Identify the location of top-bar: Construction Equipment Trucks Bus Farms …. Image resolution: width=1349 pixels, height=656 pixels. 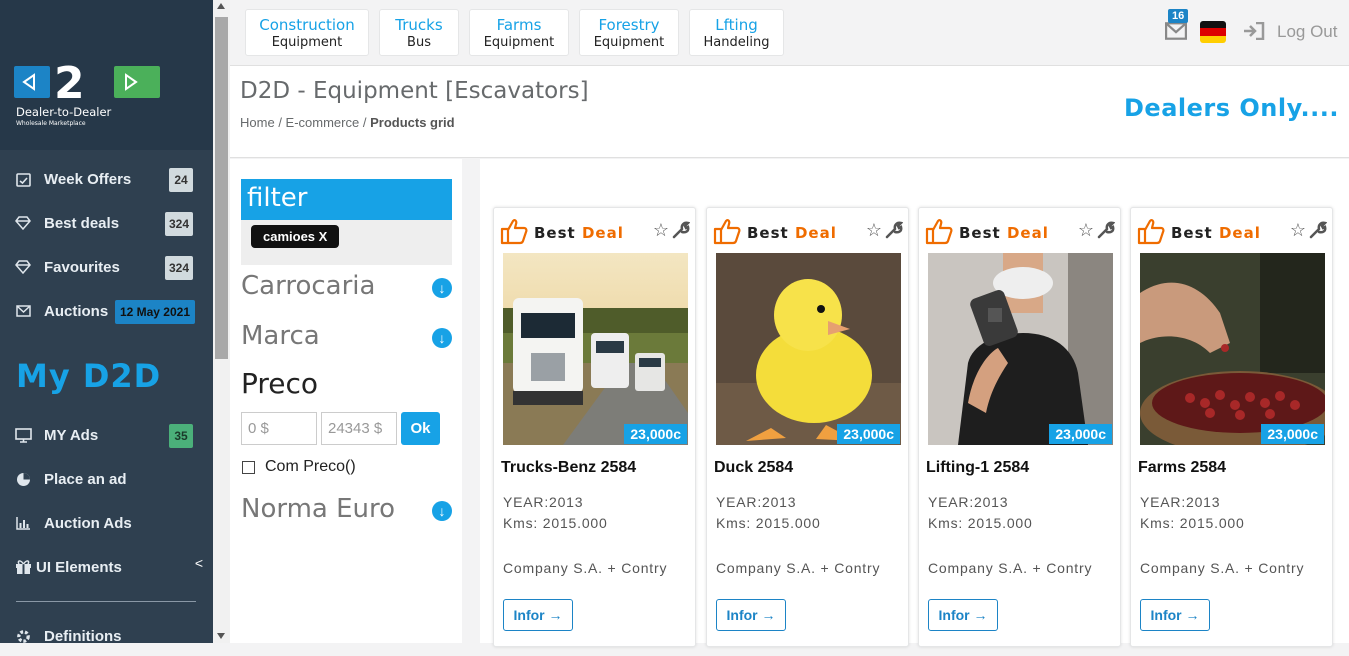
(789, 33).